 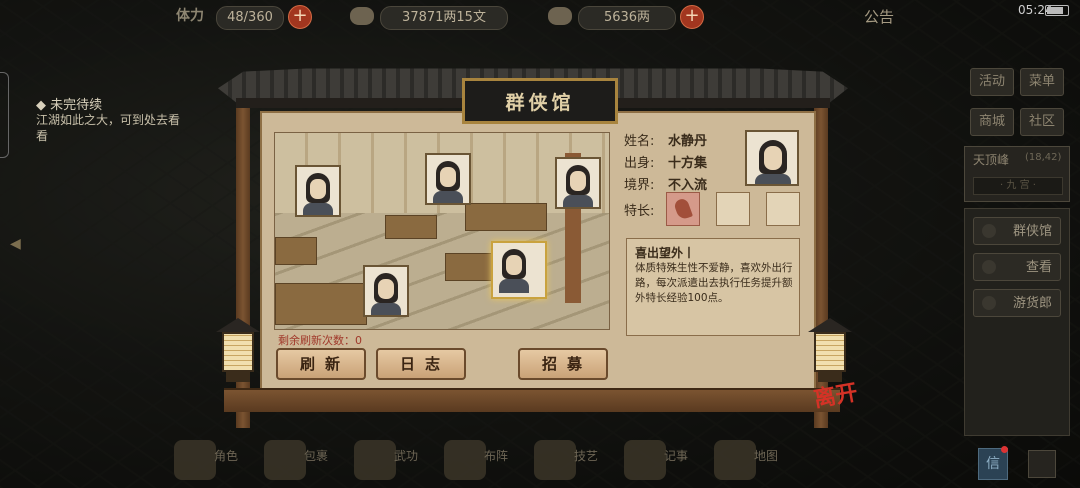 I want to click on log-button: 日志, so click(x=421, y=364).